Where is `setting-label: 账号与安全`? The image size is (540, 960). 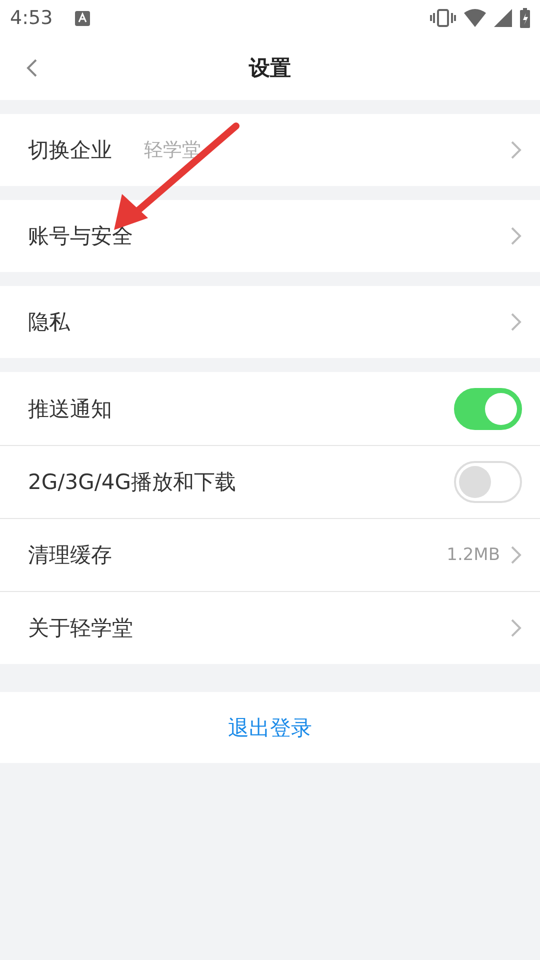
setting-label: 账号与安全 is located at coordinates (80, 236).